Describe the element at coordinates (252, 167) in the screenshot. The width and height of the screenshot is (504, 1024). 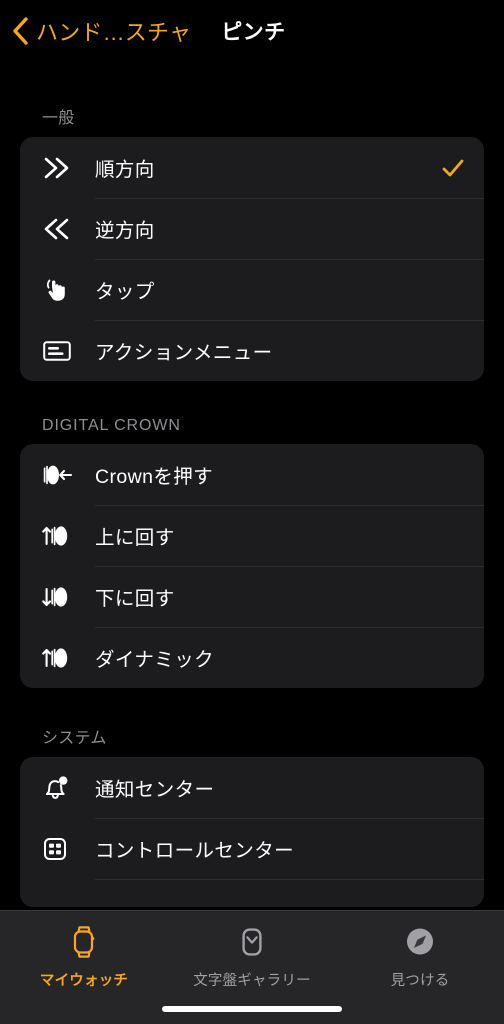
I see `row-forward: 順方向` at that location.